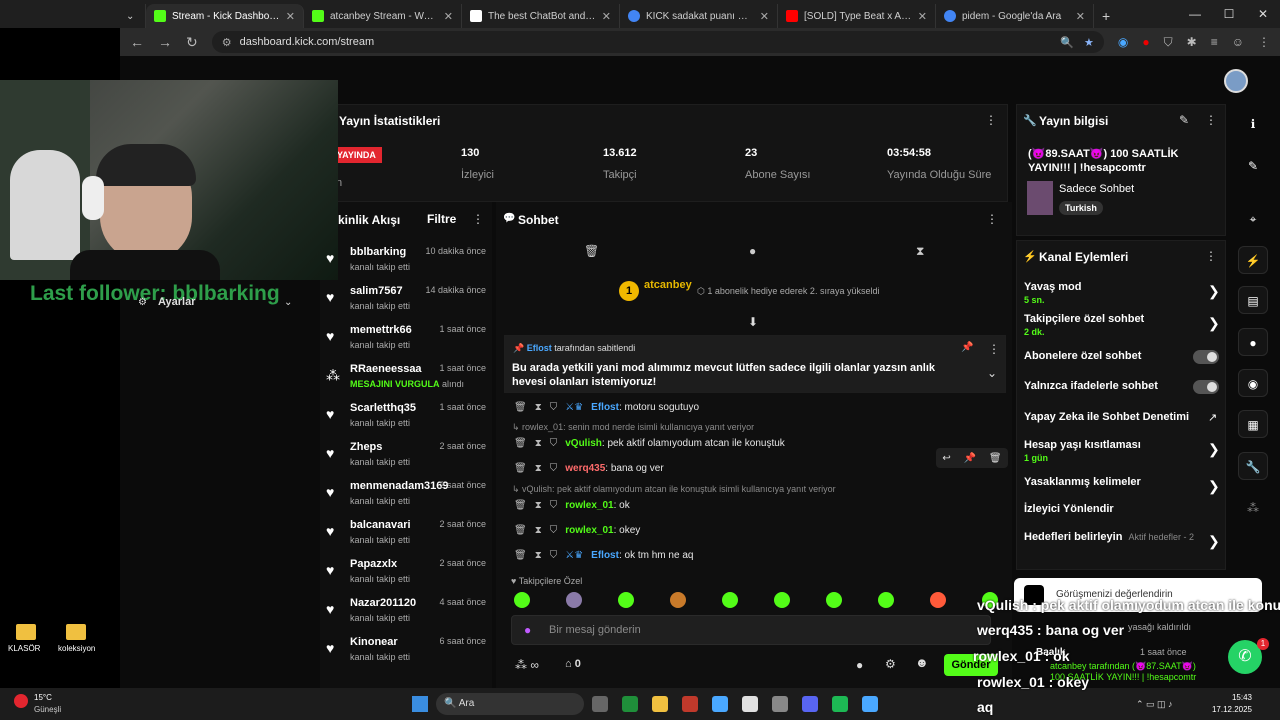  Describe the element at coordinates (407, 573) in the screenshot. I see `activity-item: ♥ Papazxlx kanalı takip etti 2 saat önce` at that location.